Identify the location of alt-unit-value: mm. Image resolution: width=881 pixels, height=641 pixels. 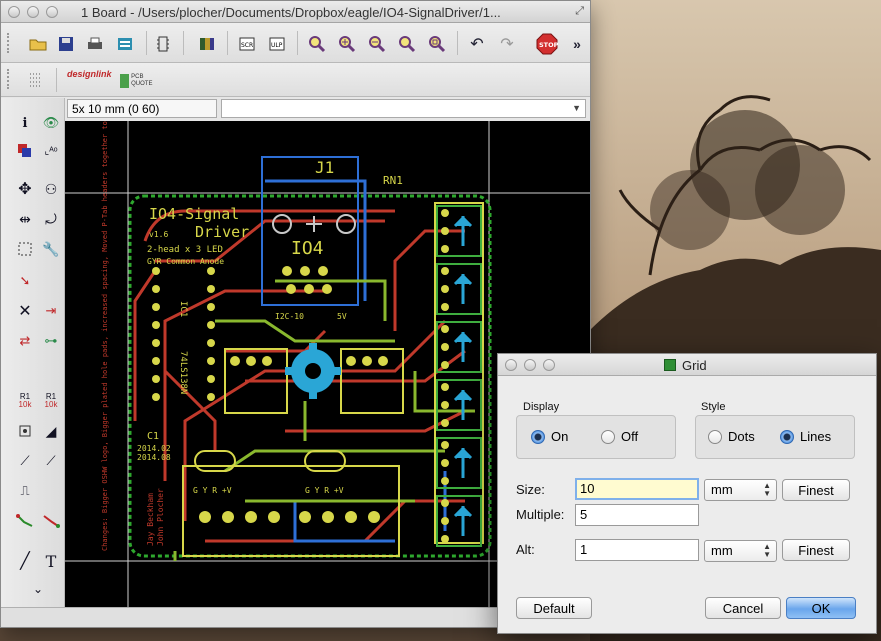
(722, 550).